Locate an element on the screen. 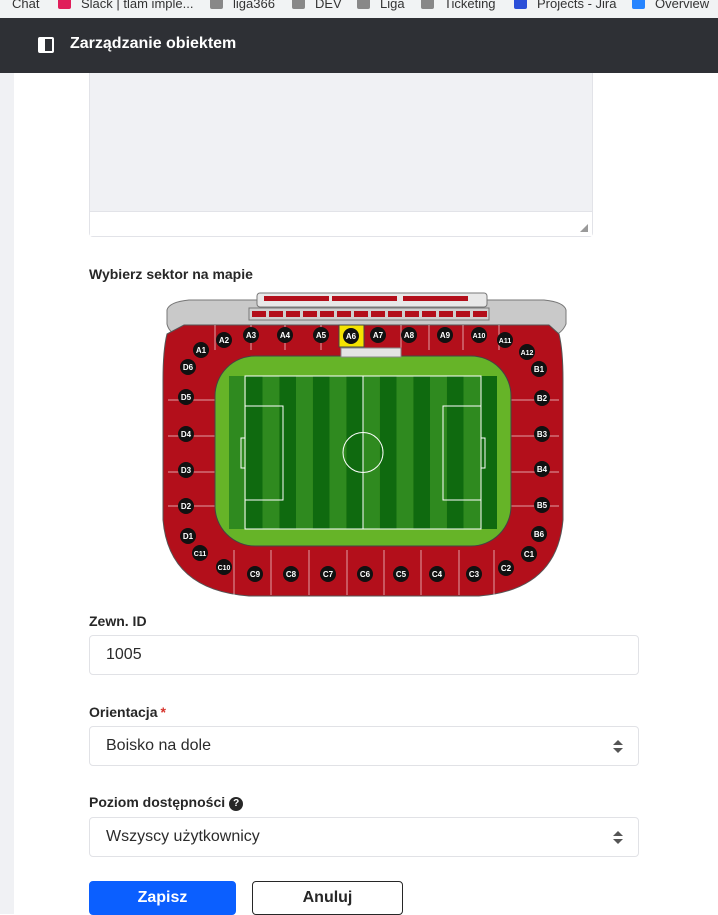  sector-c3: C3 is located at coordinates (474, 574).